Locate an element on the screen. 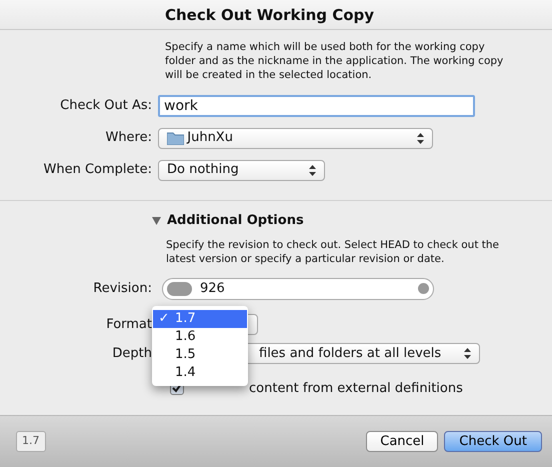 The image size is (552, 467). check-out-button: Check Out is located at coordinates (493, 441).